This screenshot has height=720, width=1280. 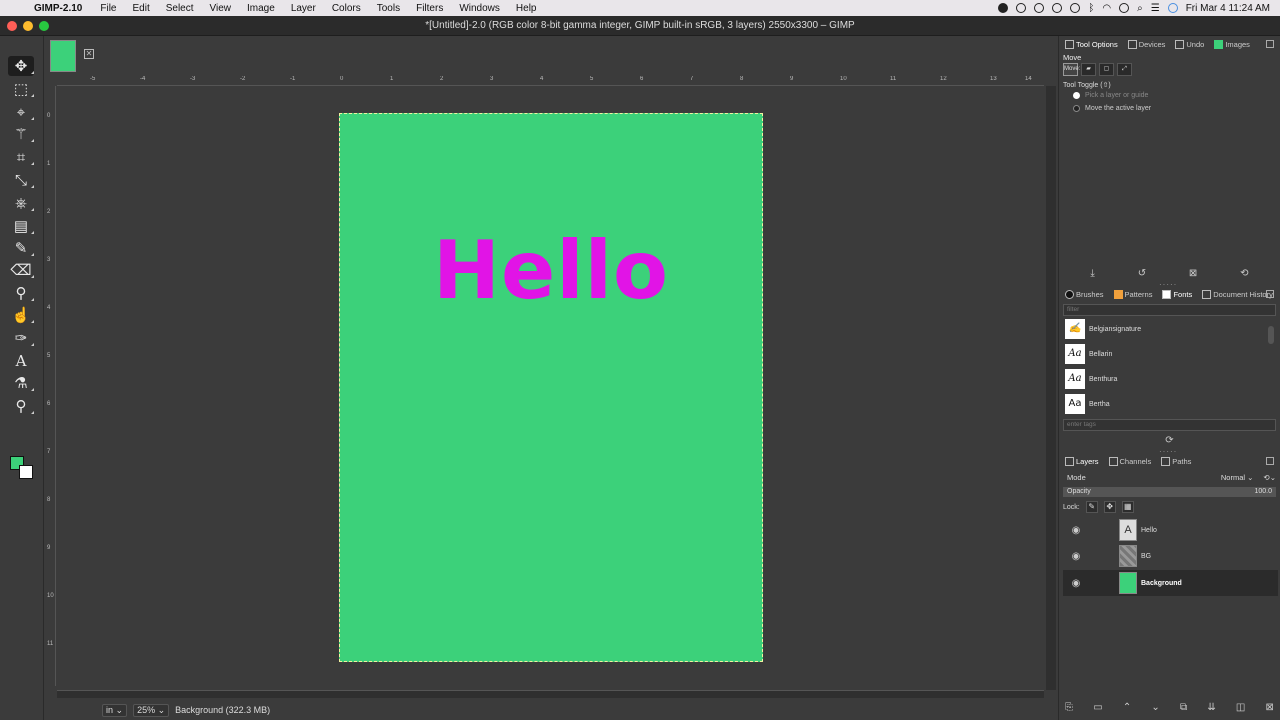 I want to click on smudge-icon: ☝, so click(x=21, y=315).